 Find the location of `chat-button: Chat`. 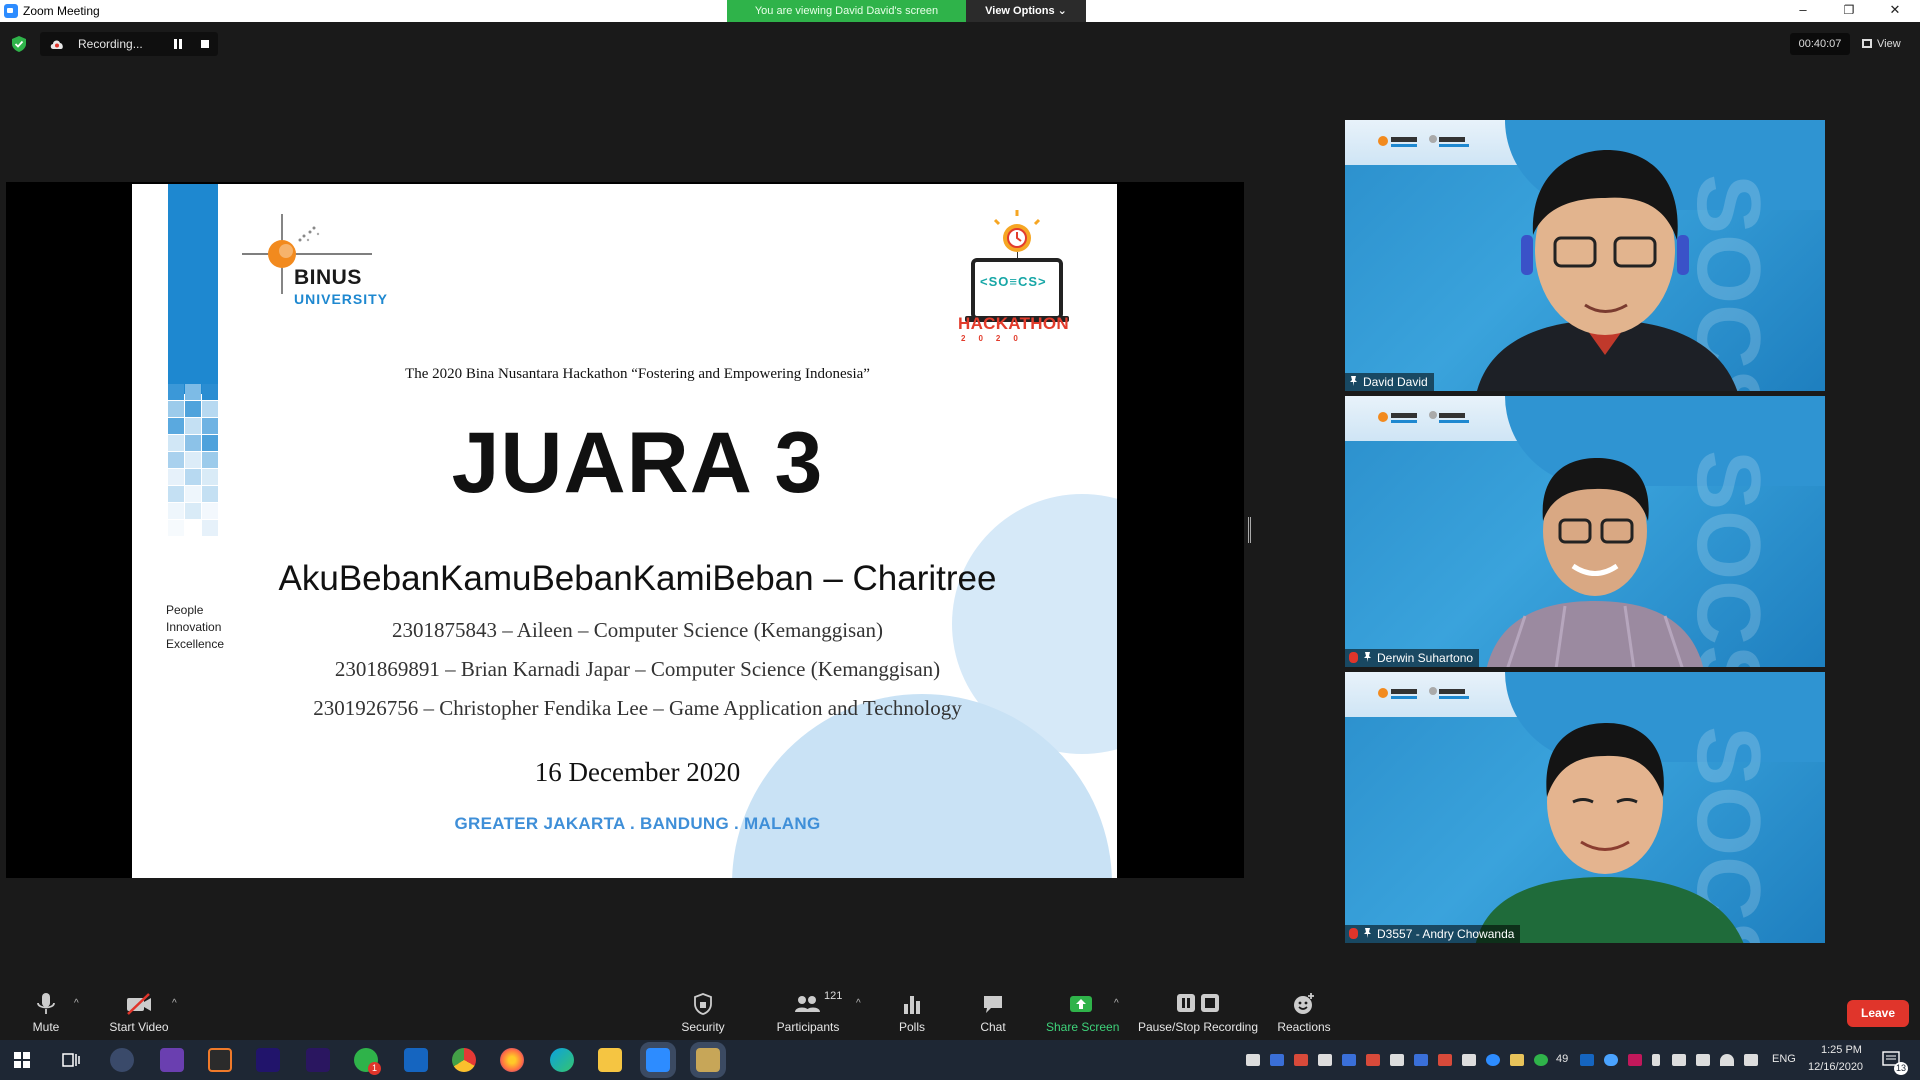

chat-button: Chat is located at coordinates (993, 1013).